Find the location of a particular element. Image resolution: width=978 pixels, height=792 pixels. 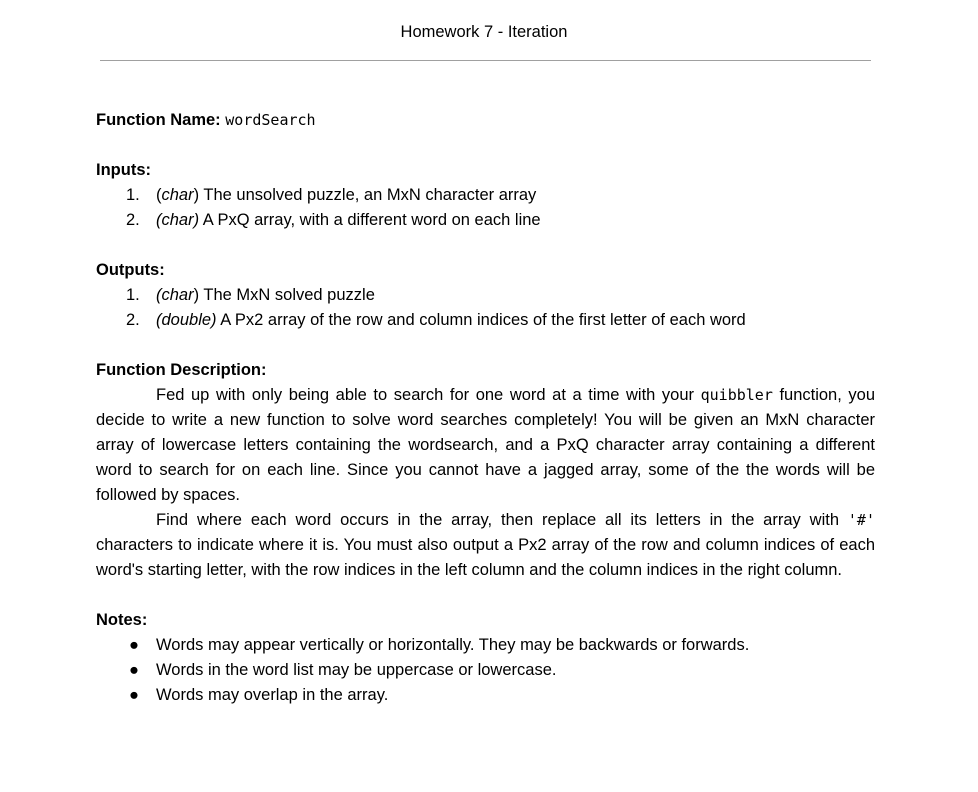

function-name-value: wordSearch is located at coordinates (270, 120).